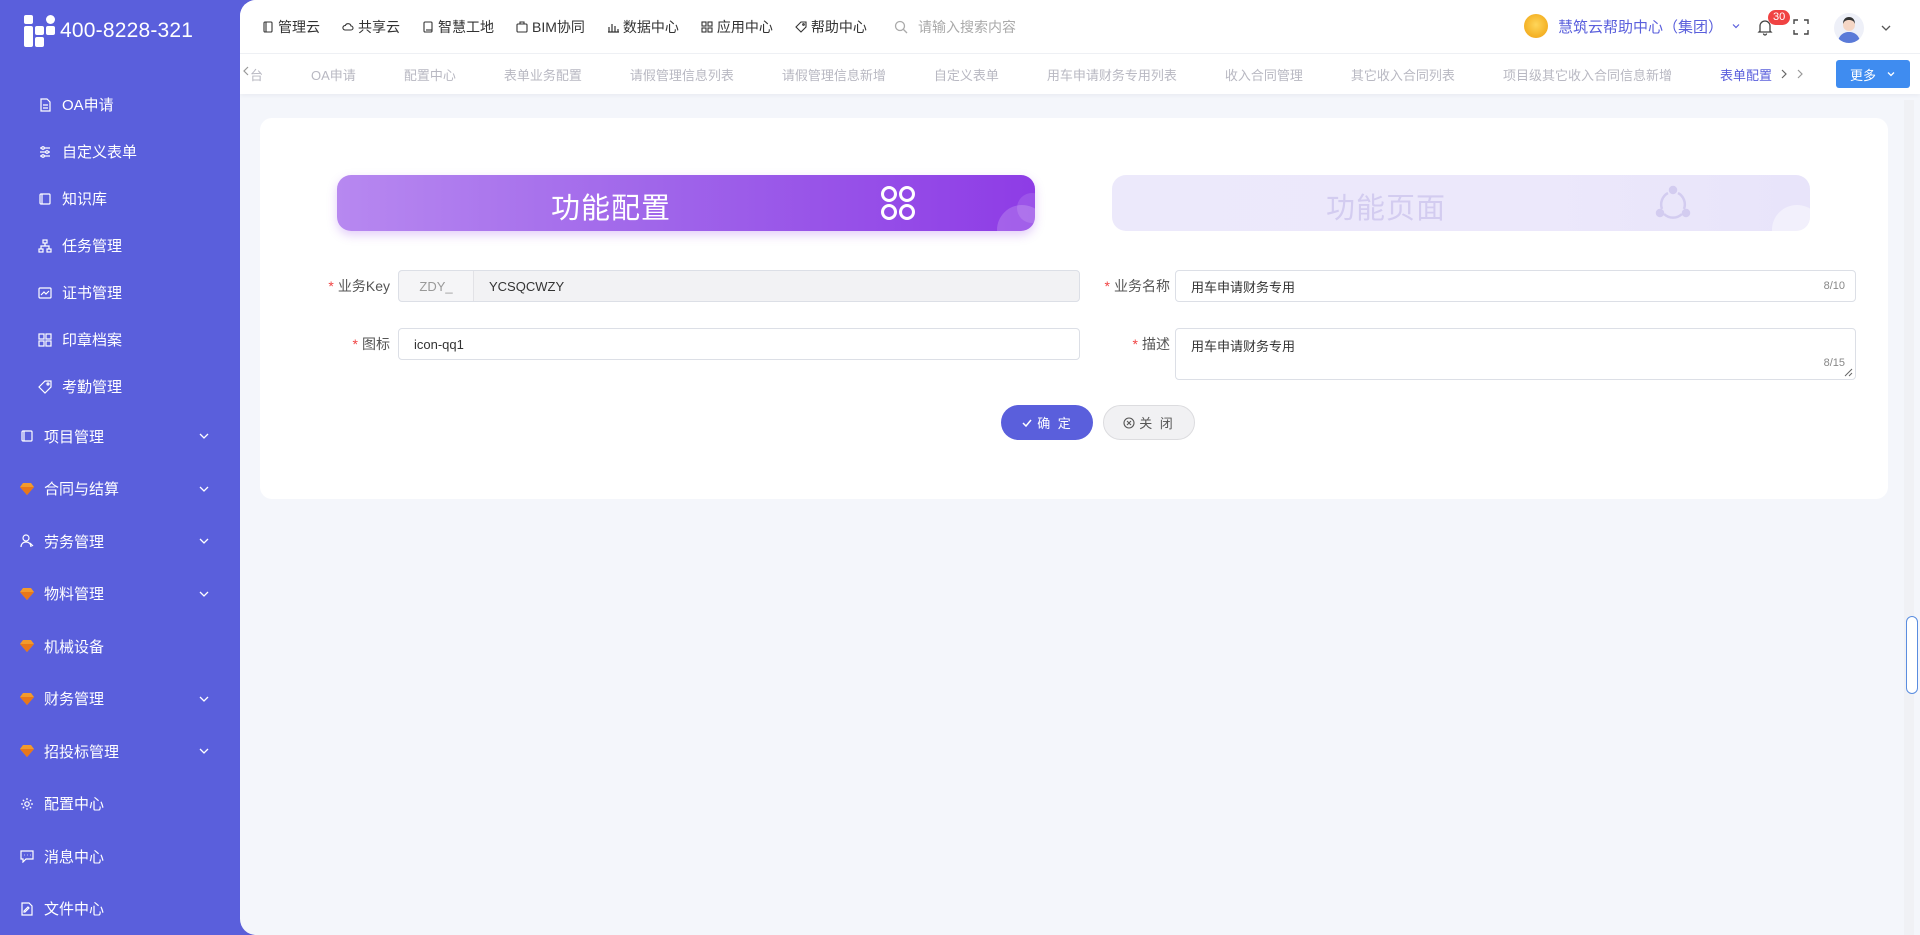 This screenshot has height=935, width=1920. I want to click on sidebar-group-label: 合同与结算, so click(82, 490).